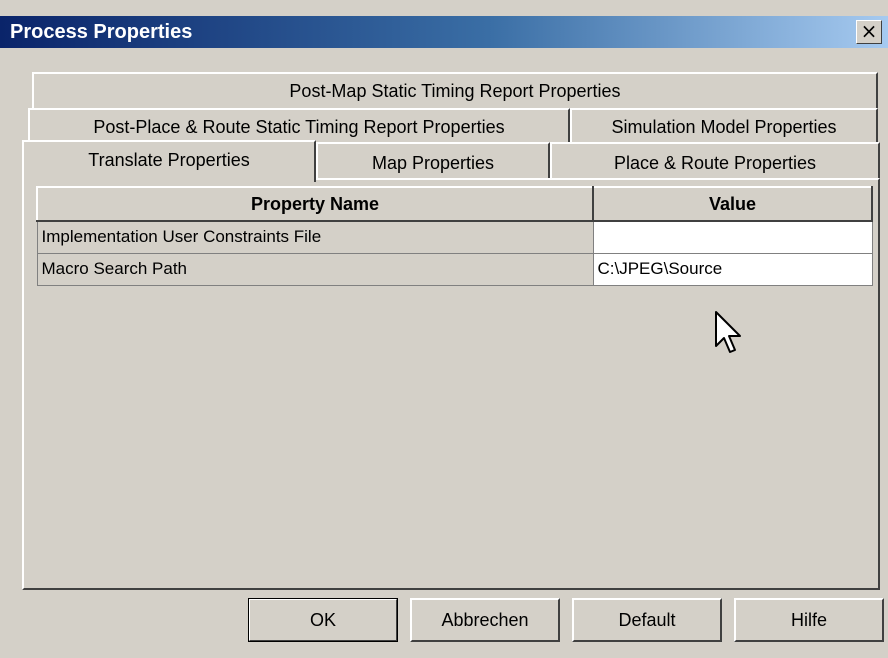  I want to click on property-name-cell: Macro Search Path, so click(315, 269).